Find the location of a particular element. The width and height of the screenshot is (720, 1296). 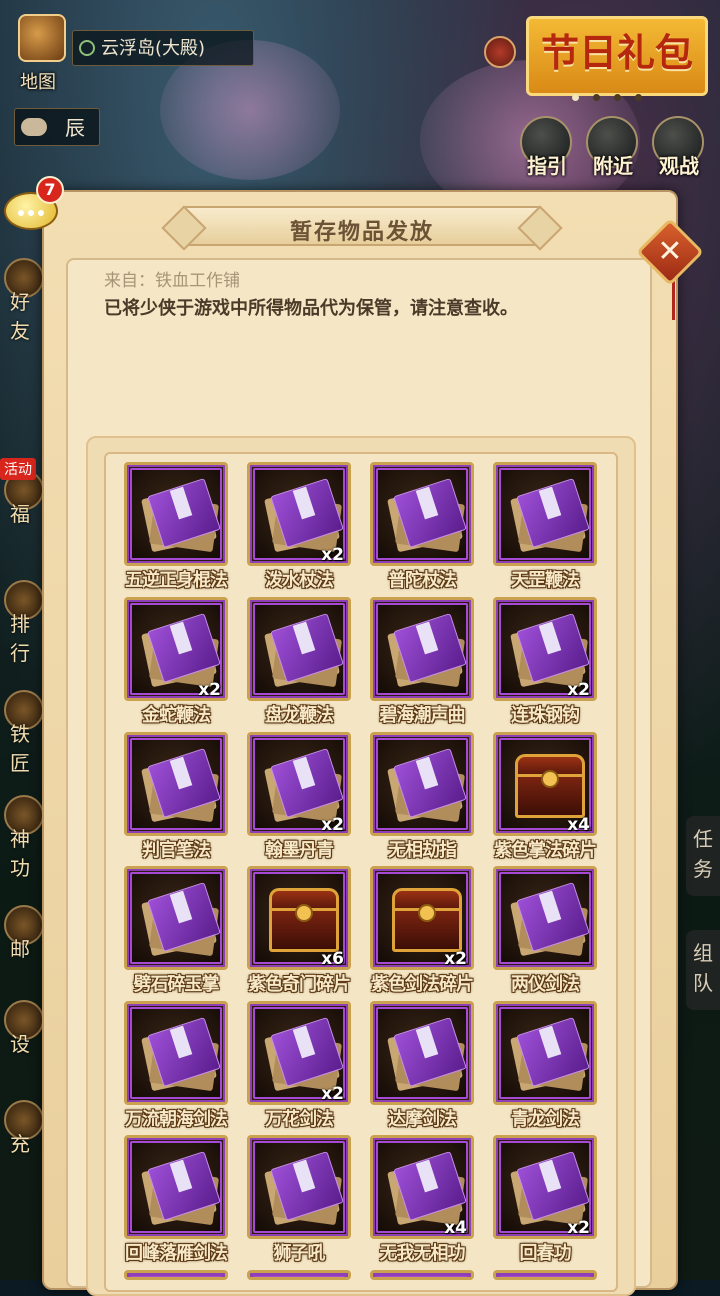

item-name: 达摩剑法 is located at coordinates (422, 1119).